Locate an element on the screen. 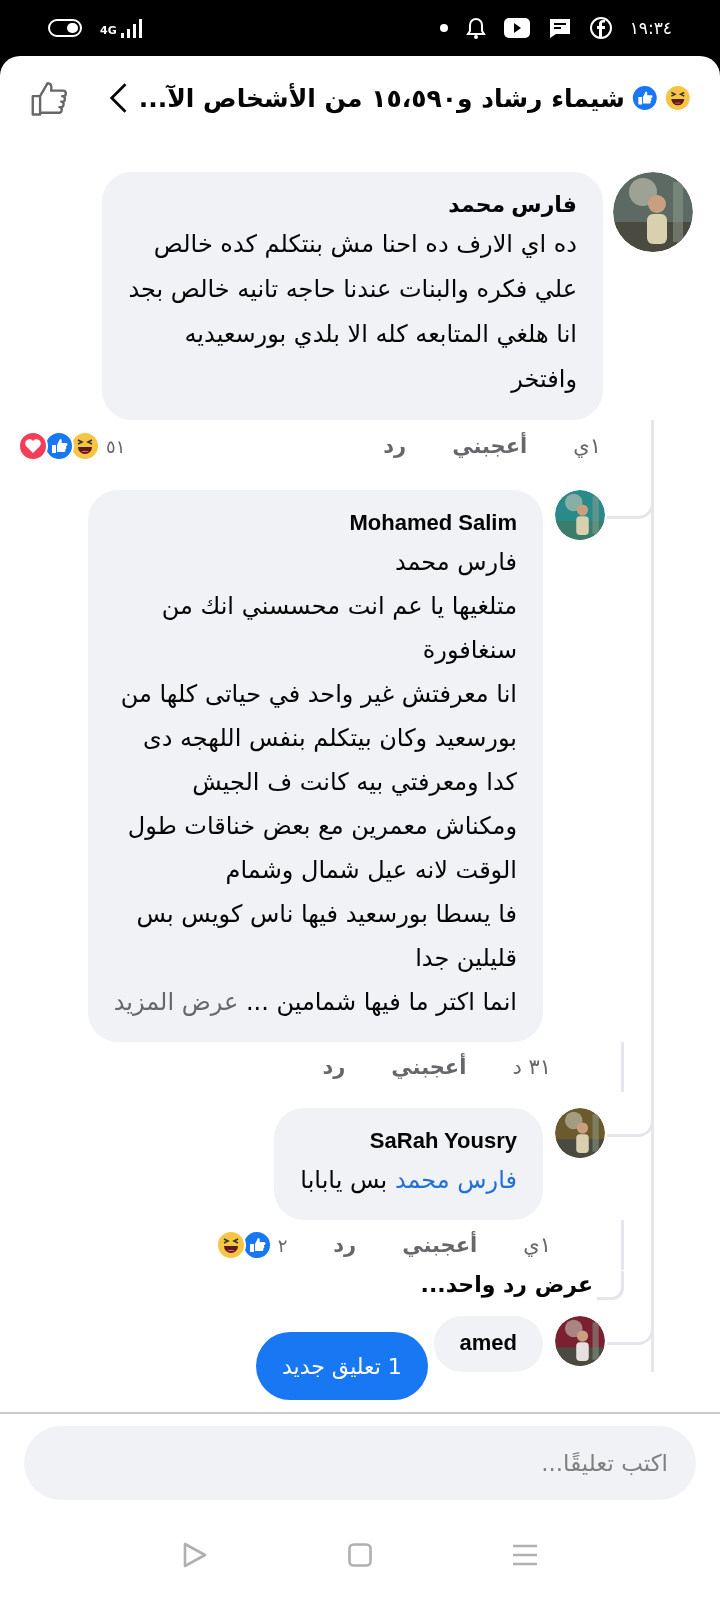 The height and width of the screenshot is (1600, 720). message-icon is located at coordinates (559, 28).